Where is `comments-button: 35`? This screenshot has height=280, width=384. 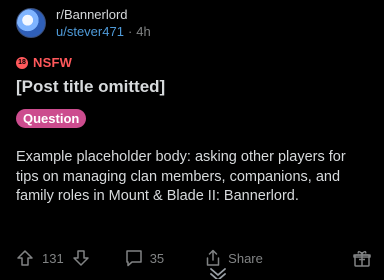 comments-button: 35 is located at coordinates (144, 258).